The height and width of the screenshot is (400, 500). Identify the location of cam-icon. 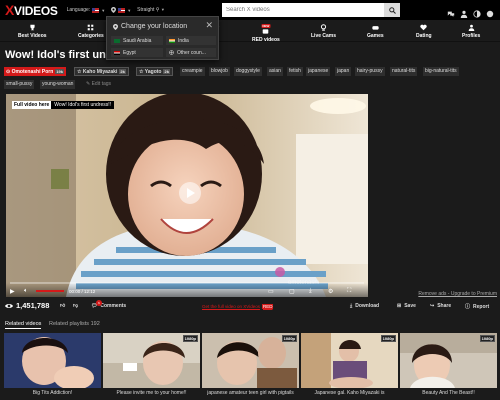
(323, 27).